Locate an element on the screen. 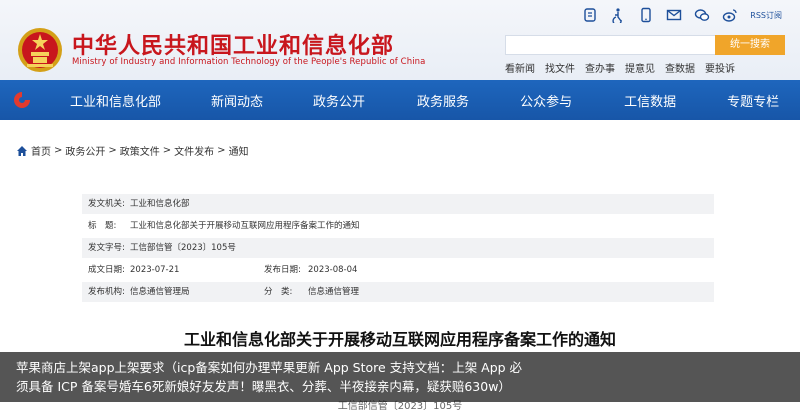  meta-published-value: 2023-08-04 is located at coordinates (333, 270).